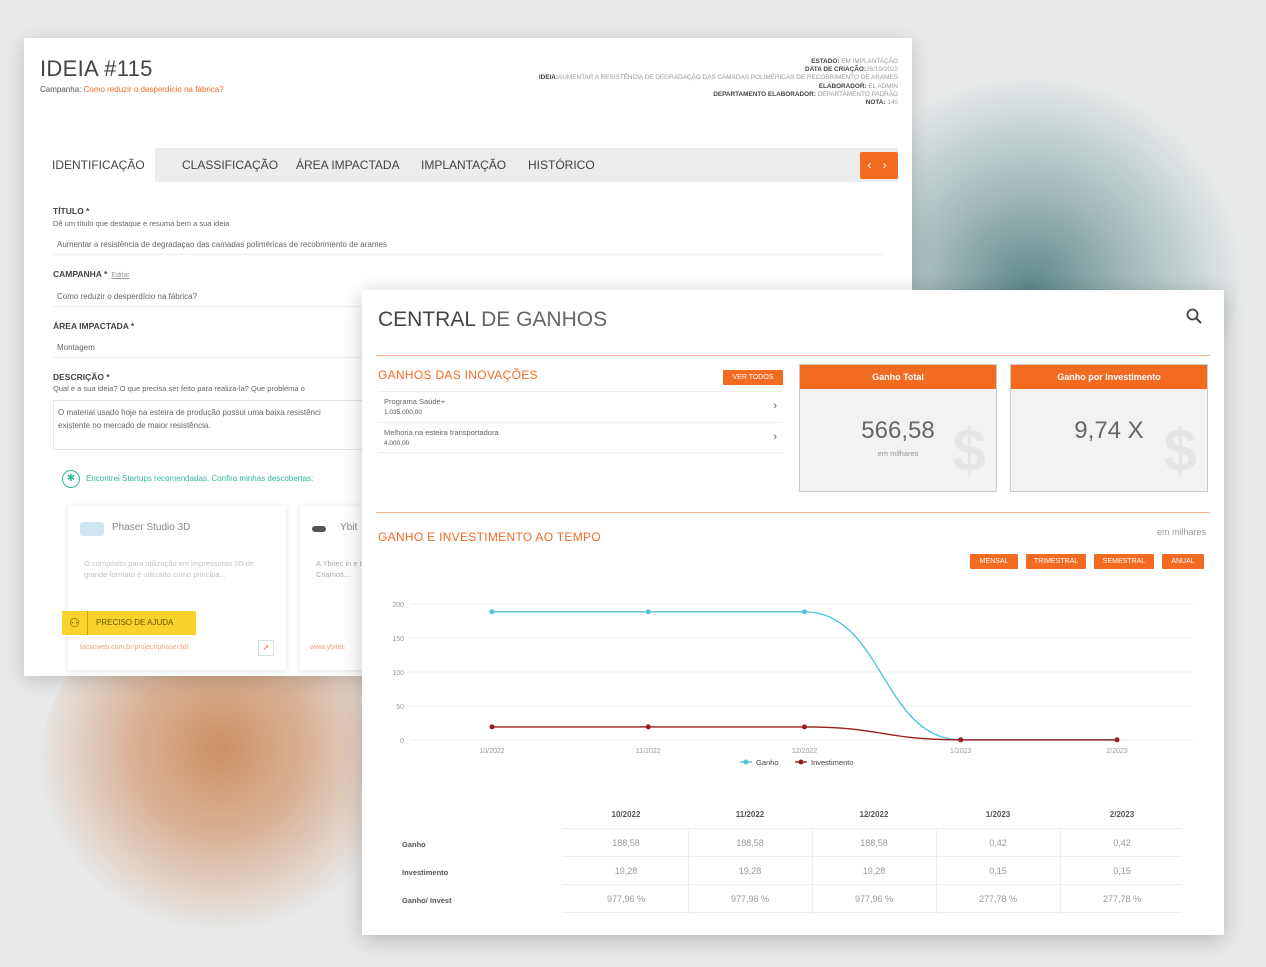 The height and width of the screenshot is (967, 1266). What do you see at coordinates (879, 165) in the screenshot?
I see `tab-scroll-arrows: ‹ ›` at bounding box center [879, 165].